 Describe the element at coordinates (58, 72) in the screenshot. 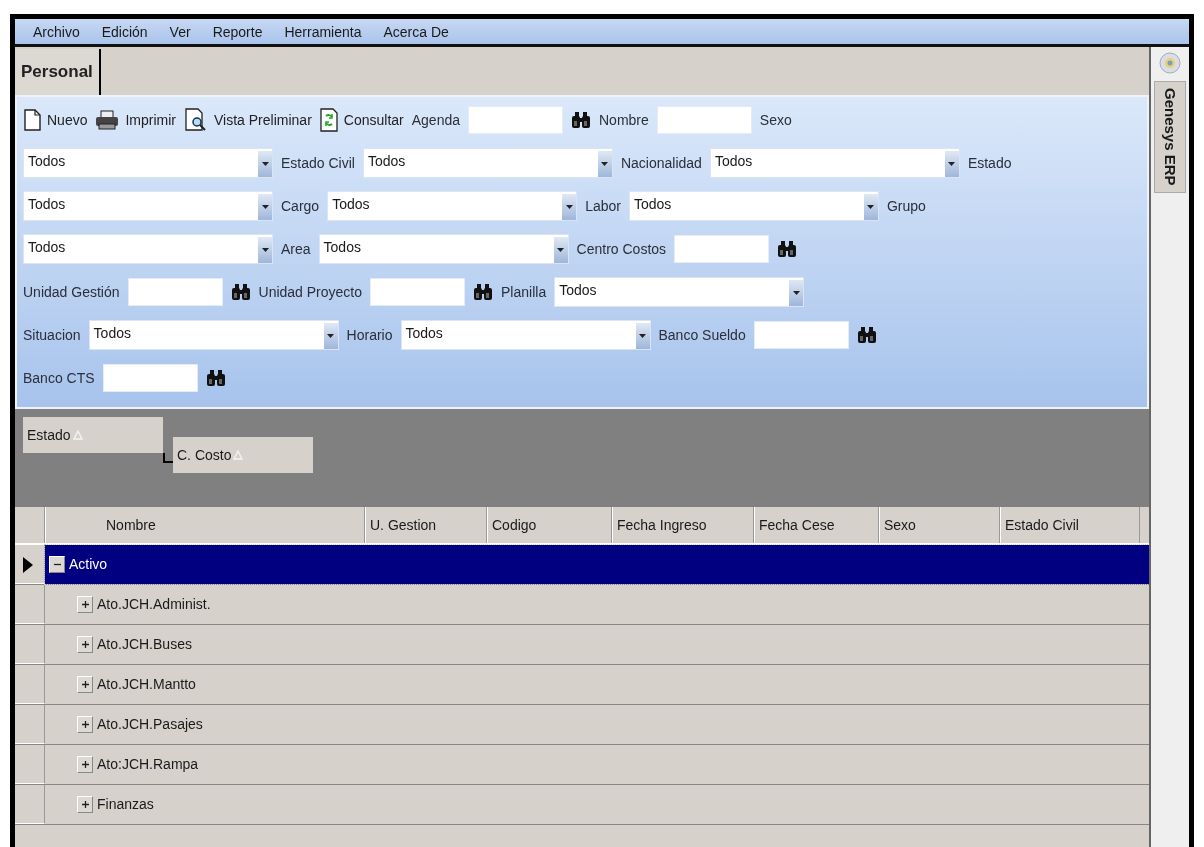

I see `tab: Personal` at that location.